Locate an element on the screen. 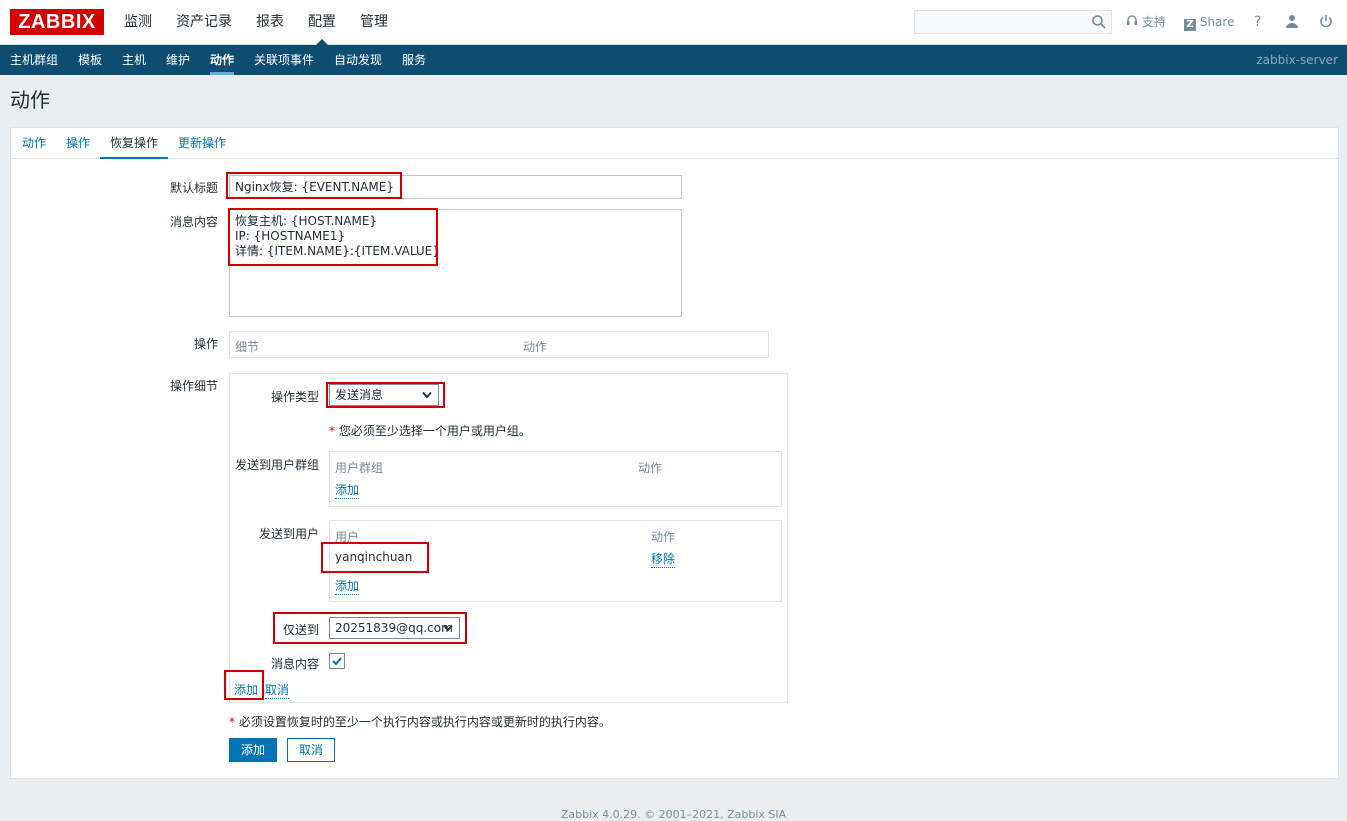 This screenshot has height=821, width=1347. must-select-note: * 您必须至少选择一个用户或用户组。 is located at coordinates (430, 430).